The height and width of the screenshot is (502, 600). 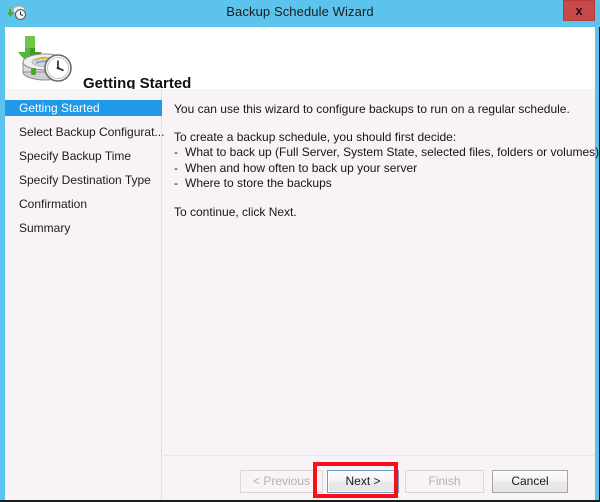 I want to click on previous-button: < Previous, so click(x=281, y=481).